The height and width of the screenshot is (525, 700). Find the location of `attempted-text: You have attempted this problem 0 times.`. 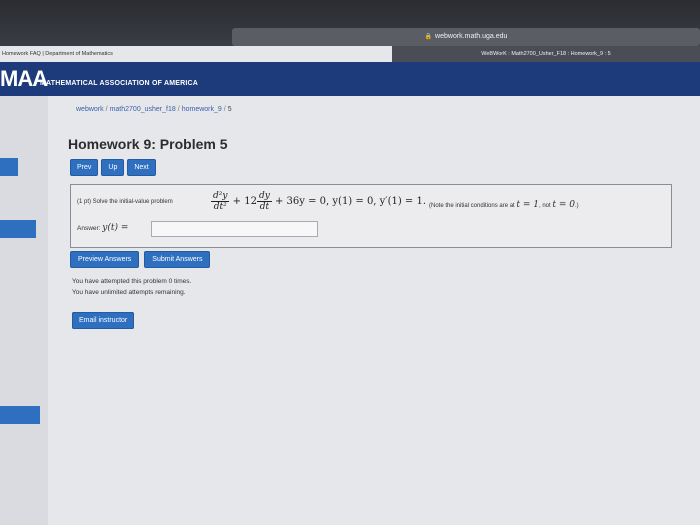

attempted-text: You have attempted this problem 0 times. is located at coordinates (132, 281).